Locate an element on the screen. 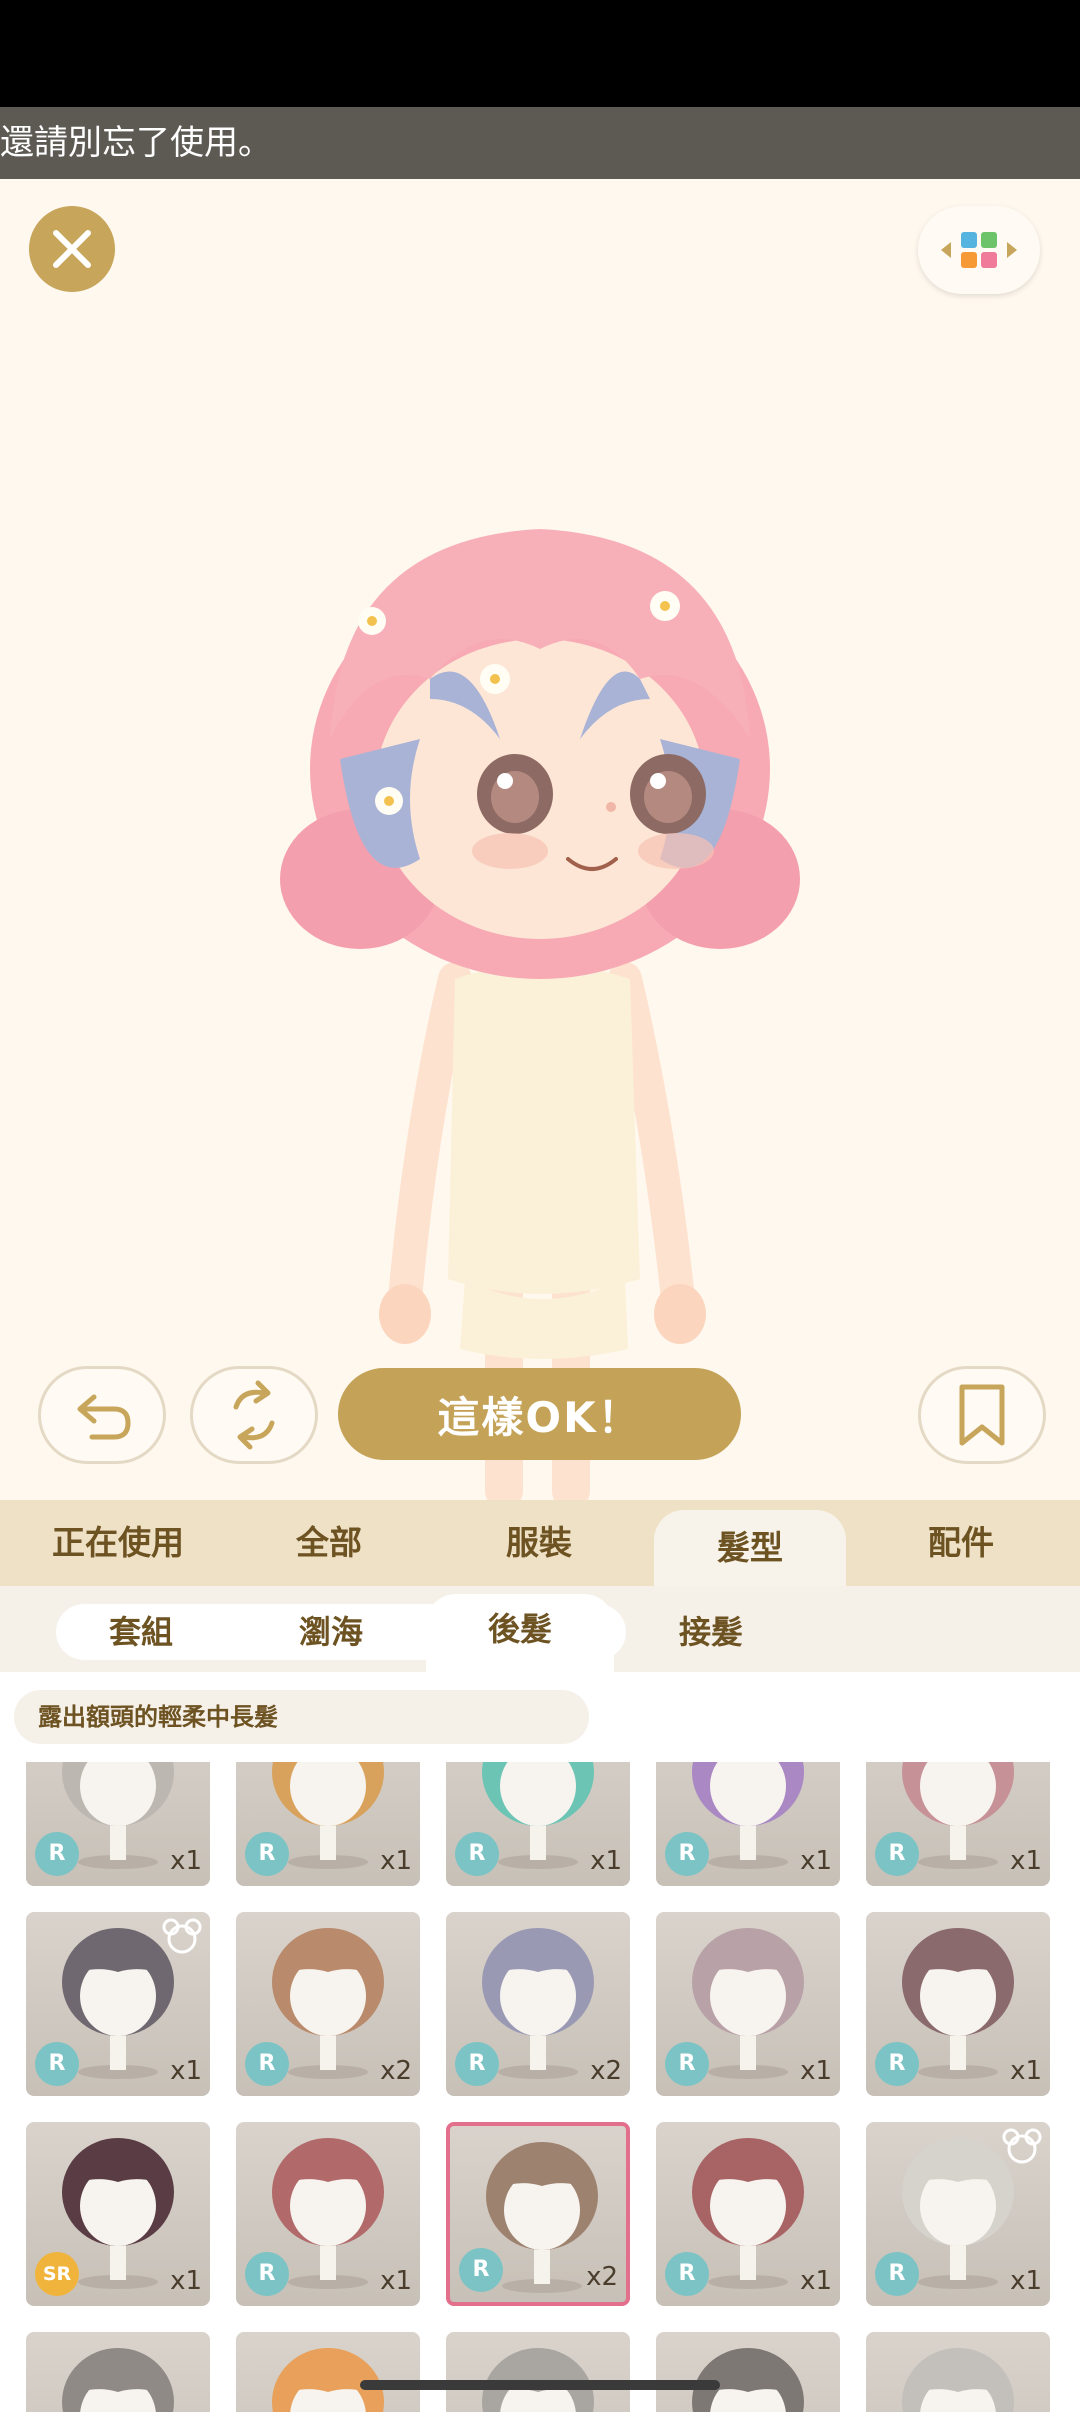 This screenshot has width=1080, height=2412. style-switch-button is located at coordinates (979, 250).